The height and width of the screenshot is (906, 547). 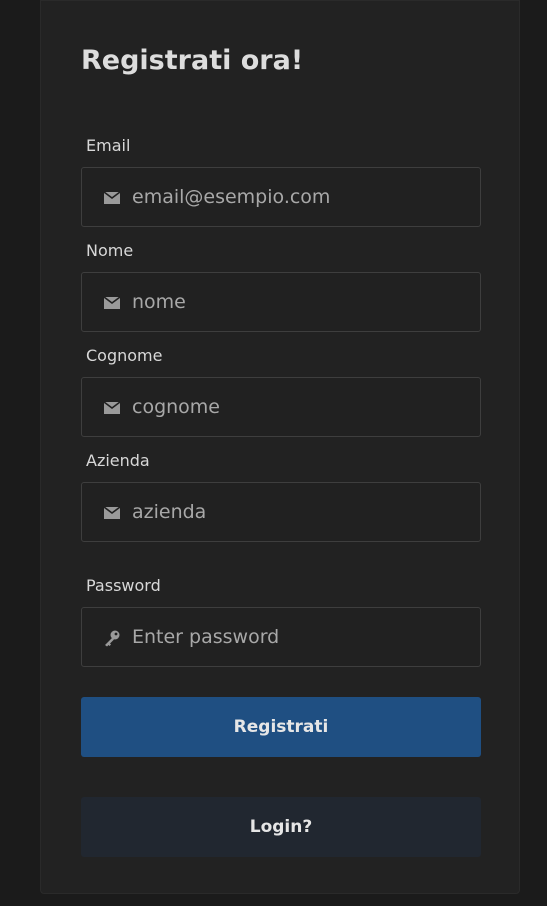 I want to click on email-input, so click(x=297, y=197).